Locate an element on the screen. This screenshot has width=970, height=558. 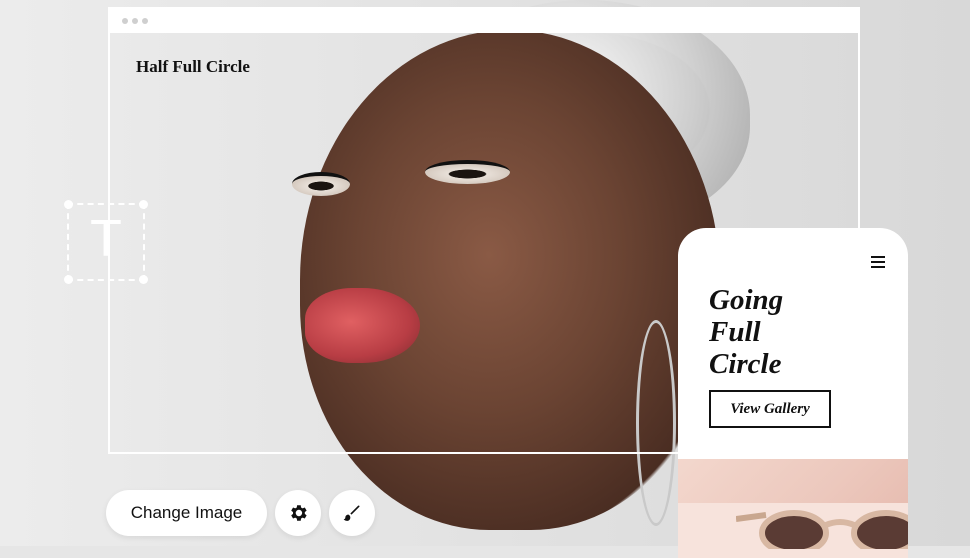
product-image is located at coordinates (793, 508).